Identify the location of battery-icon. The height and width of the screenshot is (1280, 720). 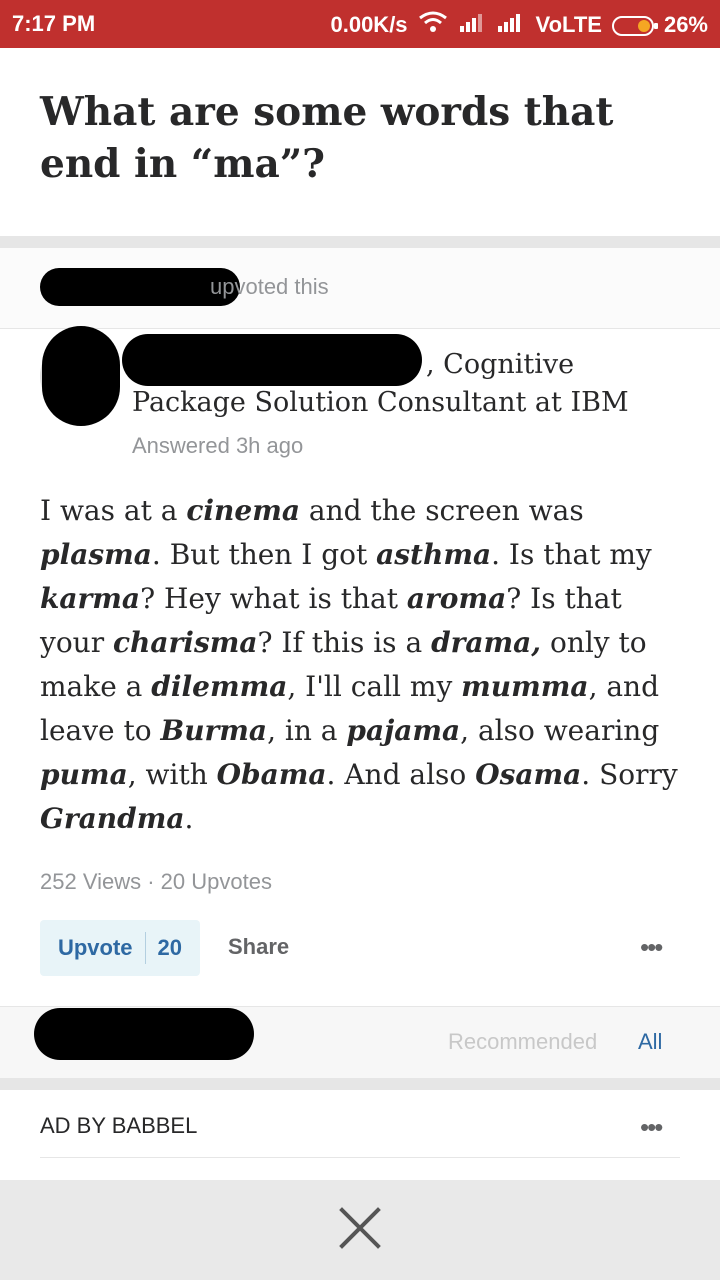
(634, 25).